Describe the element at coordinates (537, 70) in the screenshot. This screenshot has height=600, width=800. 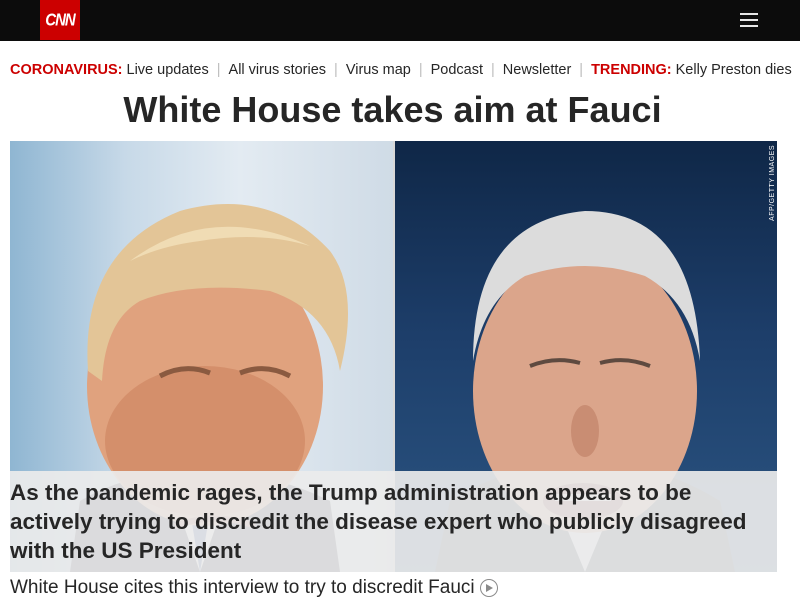
I see `nav-link-newsletter: Newsletter` at that location.